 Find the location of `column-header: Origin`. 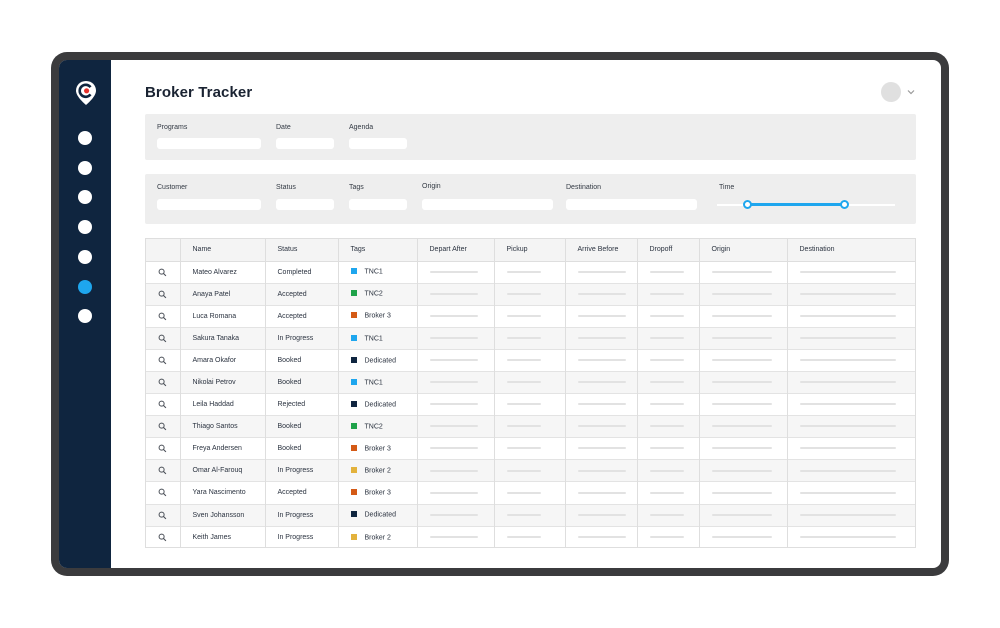

column-header: Origin is located at coordinates (743, 250).